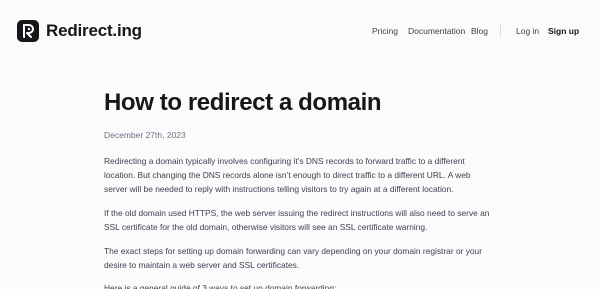 The image size is (600, 289). What do you see at coordinates (479, 31) in the screenshot?
I see `nav-link-blog: Blog` at bounding box center [479, 31].